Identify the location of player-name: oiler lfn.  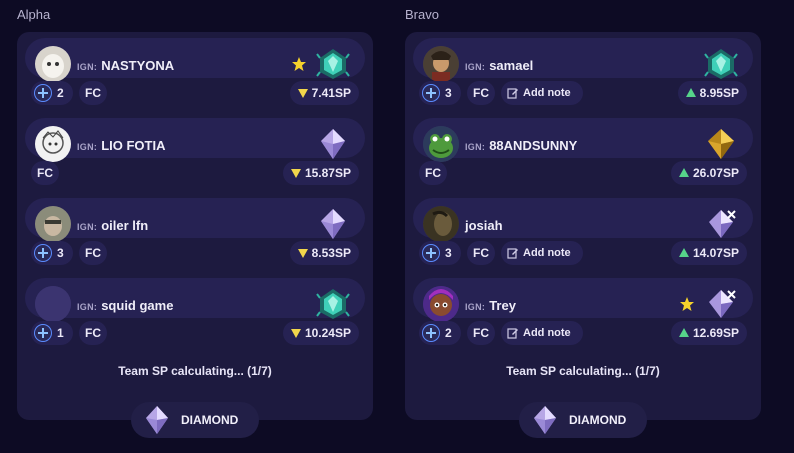
(125, 225).